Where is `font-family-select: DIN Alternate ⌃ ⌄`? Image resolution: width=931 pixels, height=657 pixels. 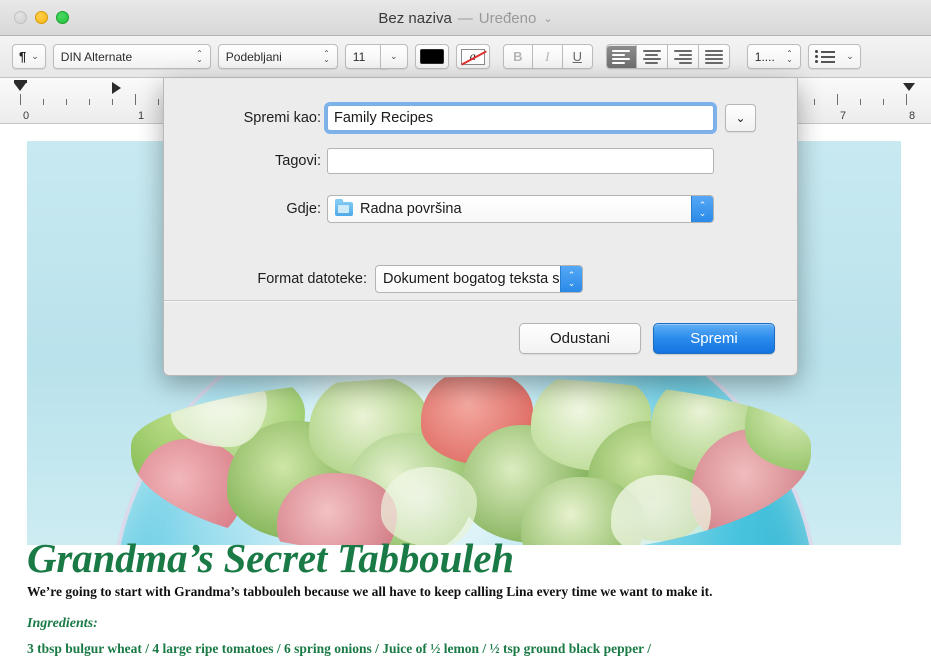
font-family-select: DIN Alternate ⌃ ⌄ is located at coordinates (131, 56).